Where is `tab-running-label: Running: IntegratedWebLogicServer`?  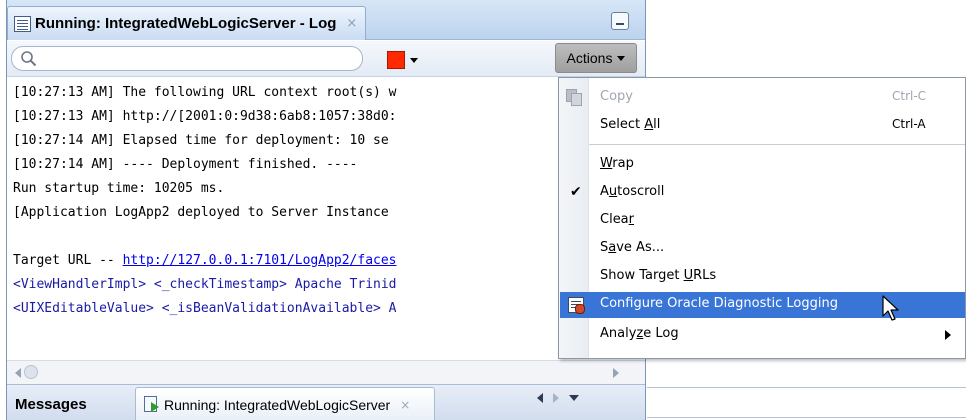 tab-running-label: Running: IntegratedWebLogicServer is located at coordinates (277, 404).